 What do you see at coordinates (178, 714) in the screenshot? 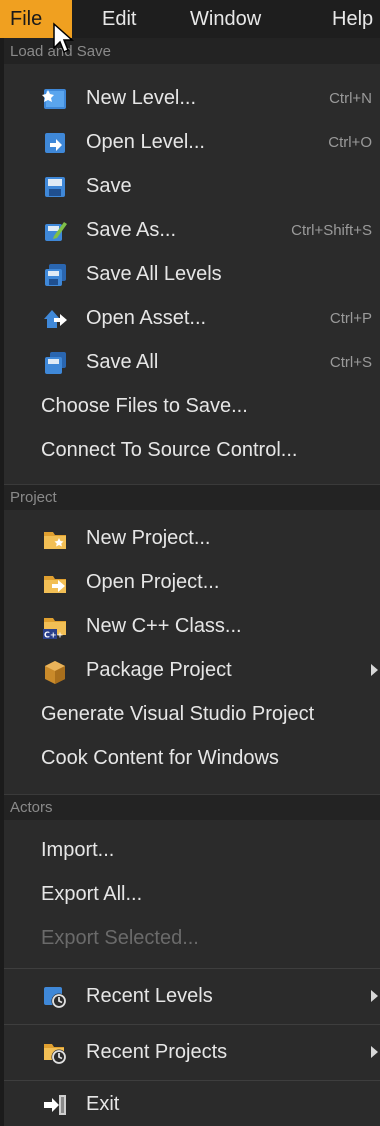
I see `menu-item-label: Generate Visual Studio Project` at bounding box center [178, 714].